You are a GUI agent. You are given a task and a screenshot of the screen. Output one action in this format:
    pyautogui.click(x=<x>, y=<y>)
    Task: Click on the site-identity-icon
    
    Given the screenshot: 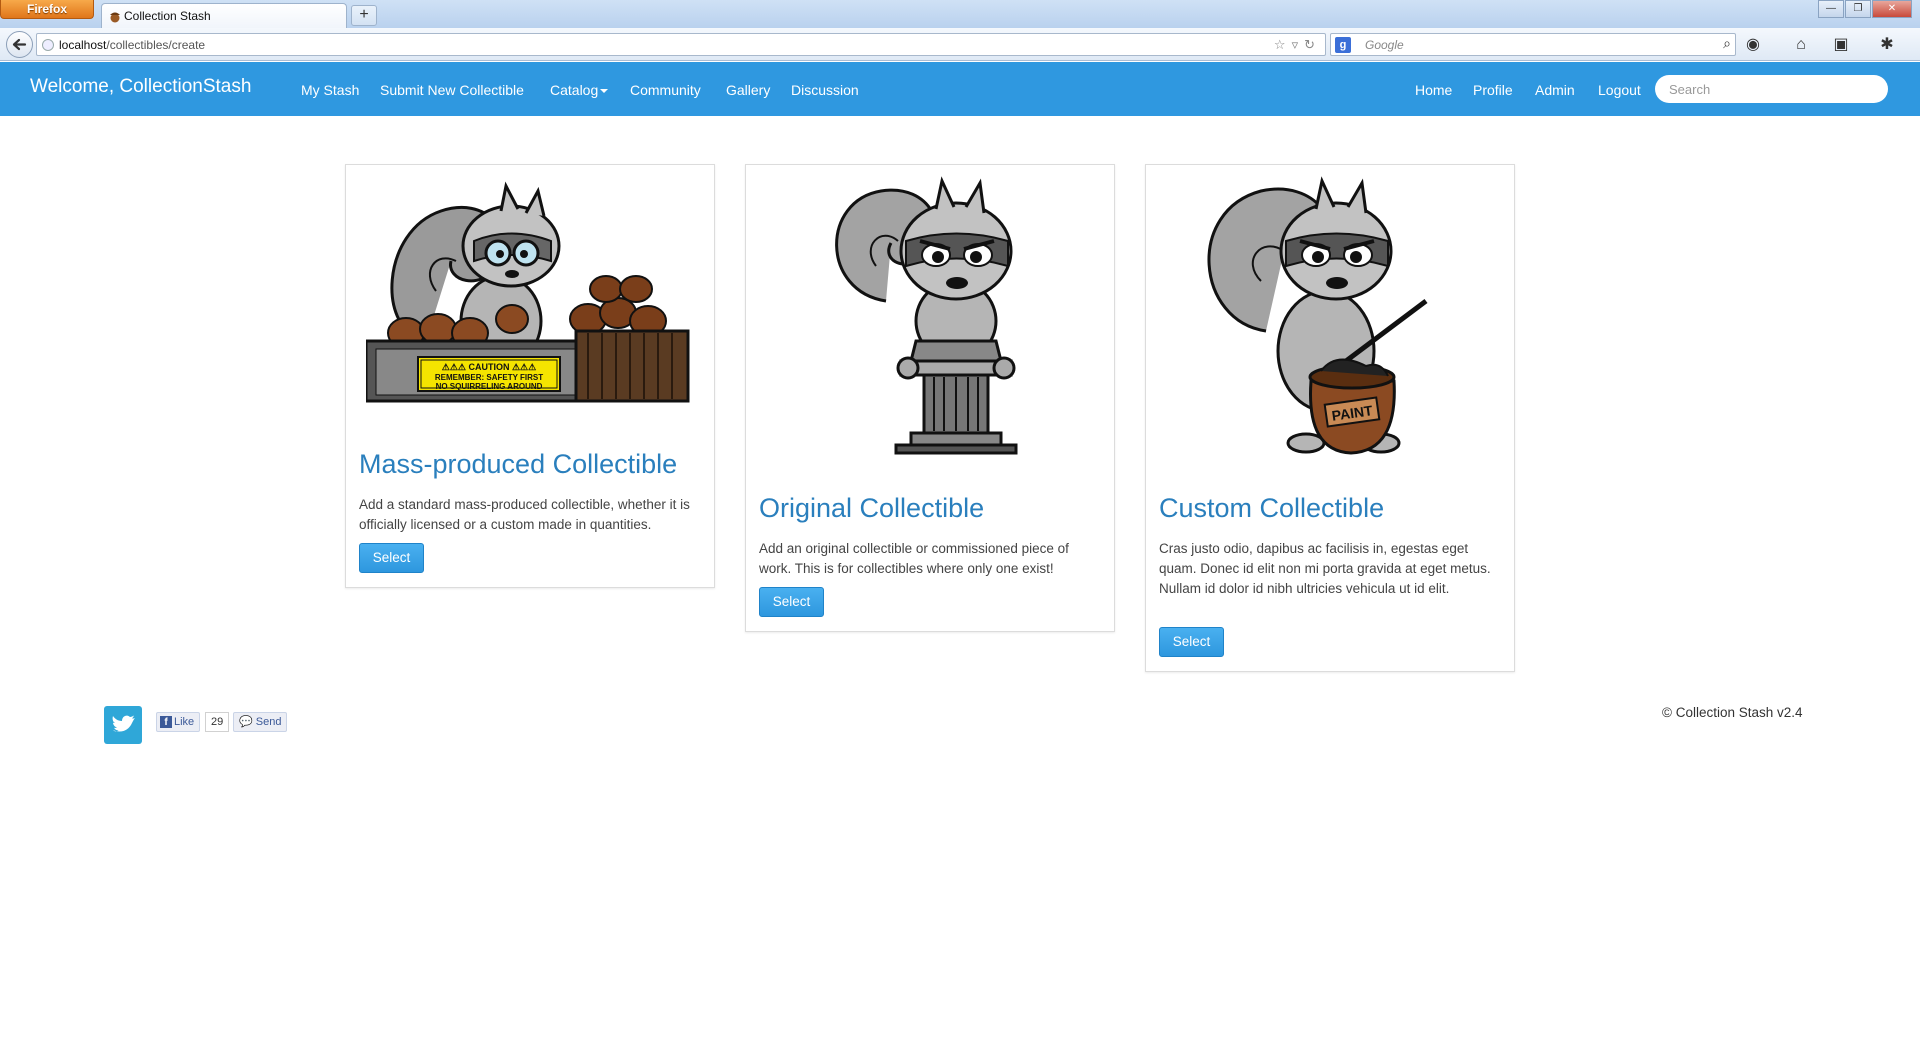 What is the action you would take?
    pyautogui.click(x=48, y=45)
    